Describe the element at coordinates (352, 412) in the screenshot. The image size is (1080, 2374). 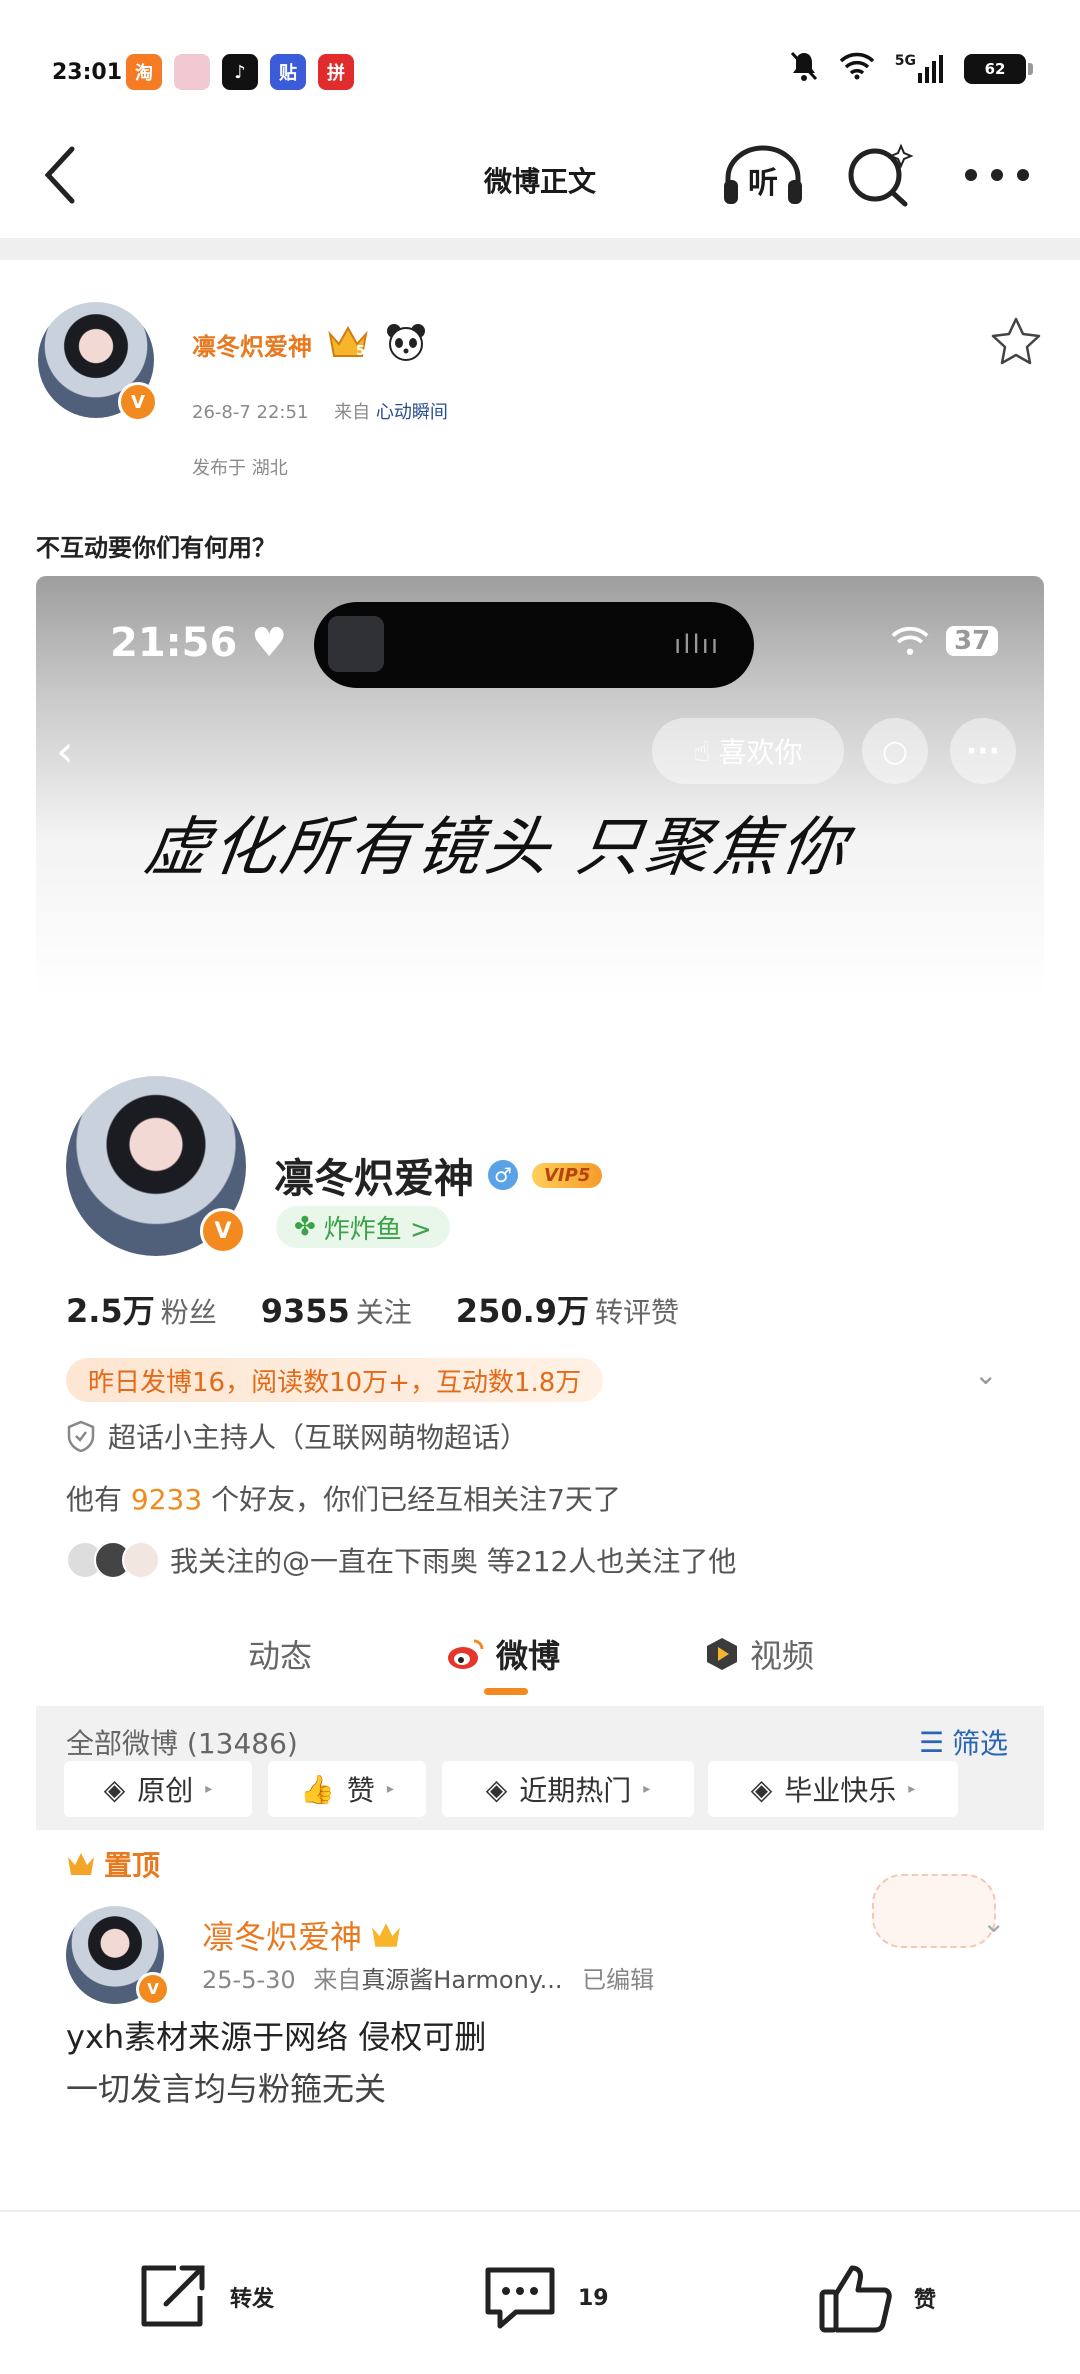
I see `source-prefix: 来自` at that location.